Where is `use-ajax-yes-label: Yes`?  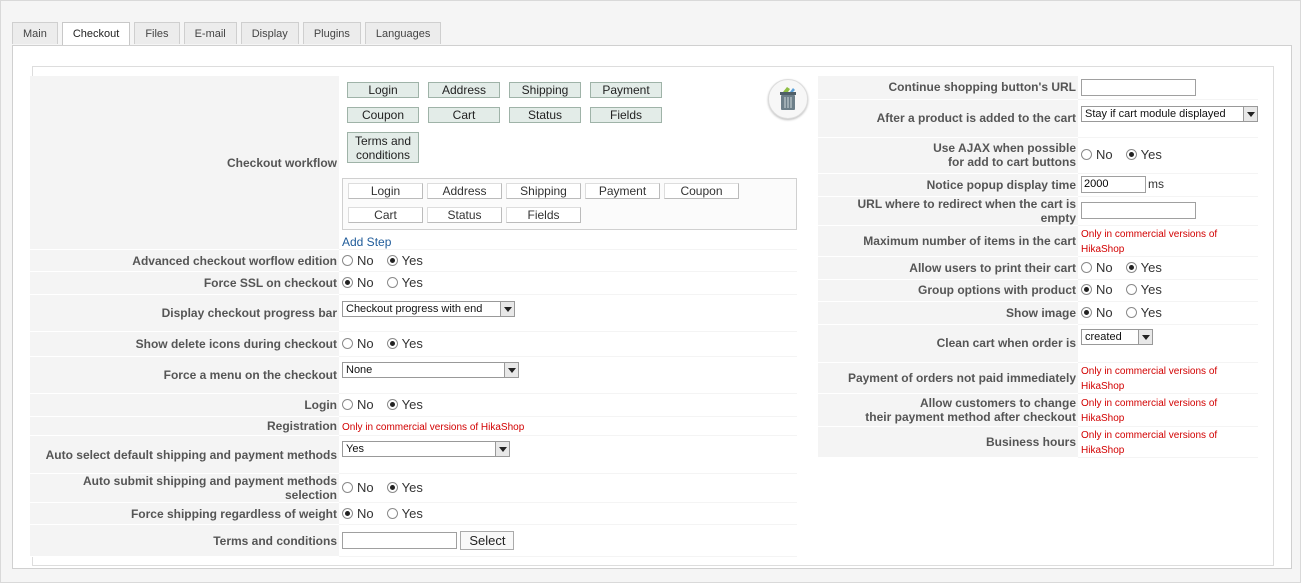 use-ajax-yes-label: Yes is located at coordinates (1151, 154).